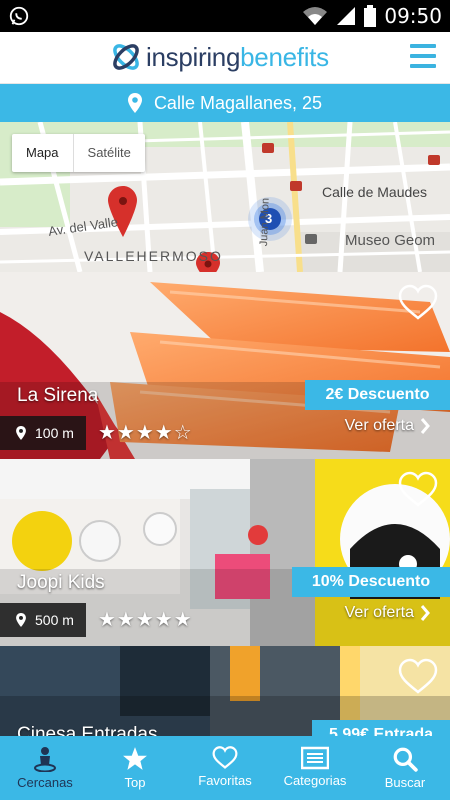 Image resolution: width=450 pixels, height=800 pixels. What do you see at coordinates (42, 153) in the screenshot?
I see `map-type-map-button: Mapa` at bounding box center [42, 153].